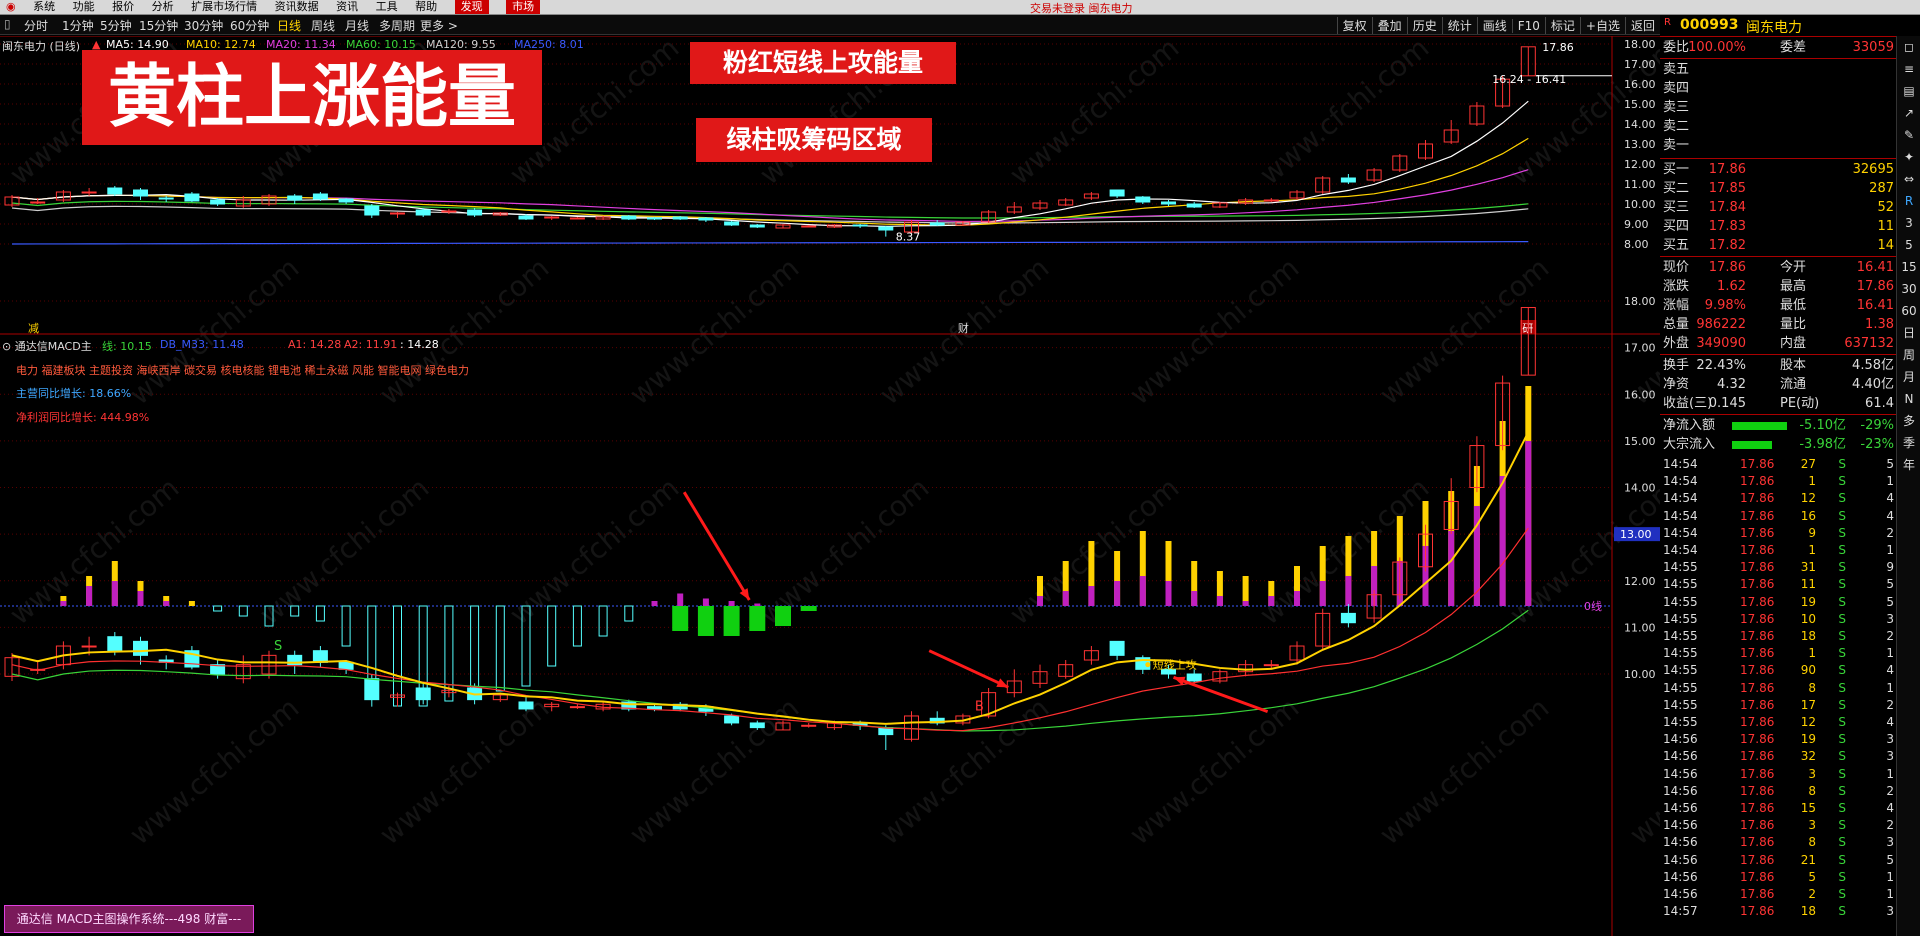  Describe the element at coordinates (1908, 69) in the screenshot. I see `sidebar-tool-icon: ≡` at that location.